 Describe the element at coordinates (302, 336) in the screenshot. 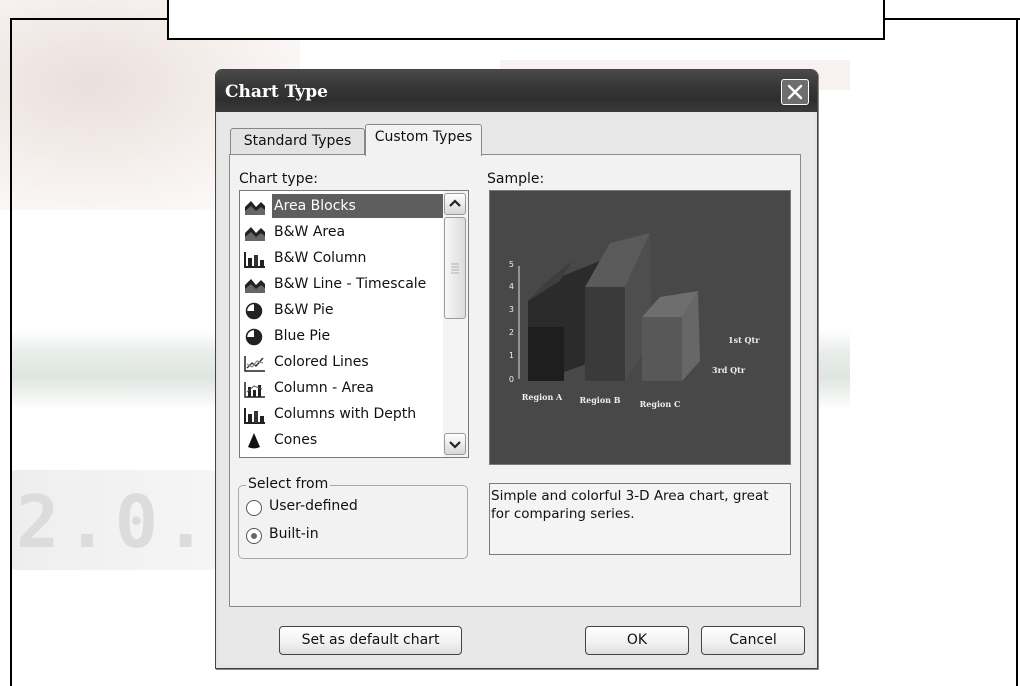

I see `list-item-label: Blue Pie` at that location.